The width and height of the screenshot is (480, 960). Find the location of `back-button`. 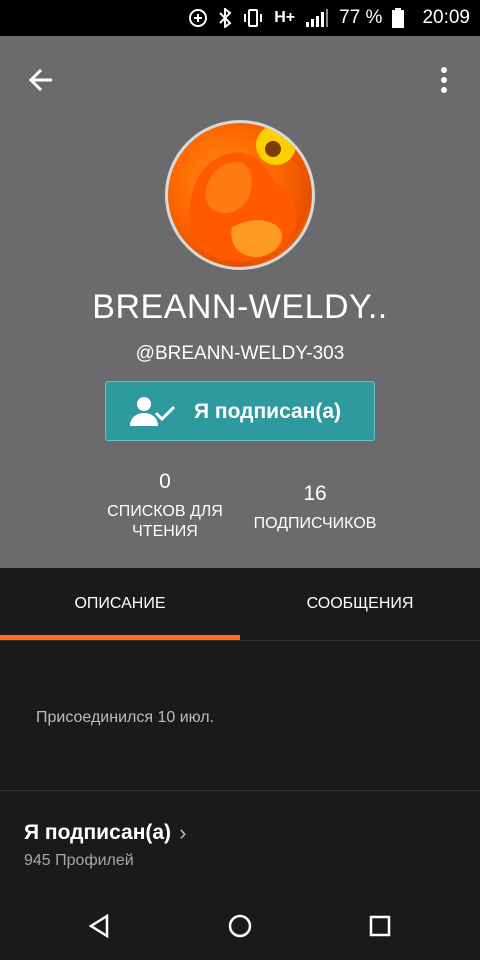

back-button is located at coordinates (42, 80).